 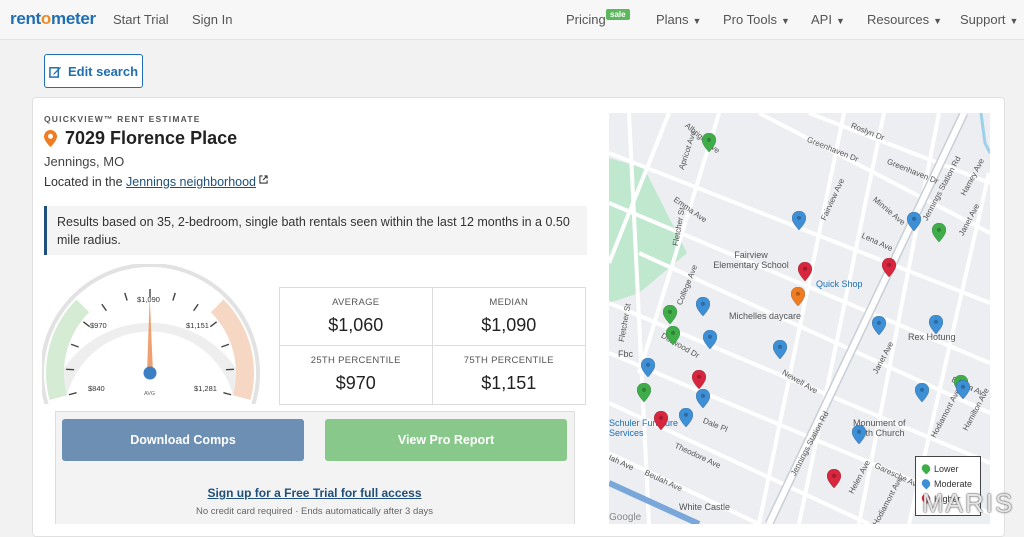 I want to click on poi-michelles-daycare: Michelles daycare, so click(x=765, y=316).